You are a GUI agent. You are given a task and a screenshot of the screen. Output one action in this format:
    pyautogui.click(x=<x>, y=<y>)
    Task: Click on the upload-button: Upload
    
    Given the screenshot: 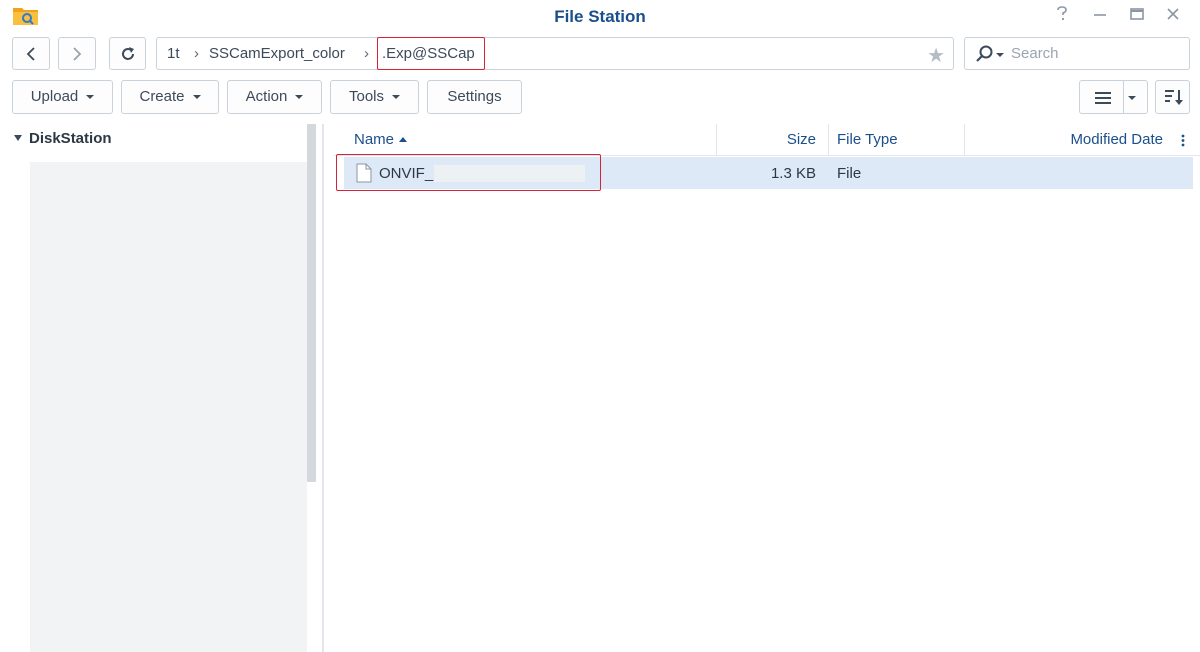 What is the action you would take?
    pyautogui.click(x=62, y=97)
    